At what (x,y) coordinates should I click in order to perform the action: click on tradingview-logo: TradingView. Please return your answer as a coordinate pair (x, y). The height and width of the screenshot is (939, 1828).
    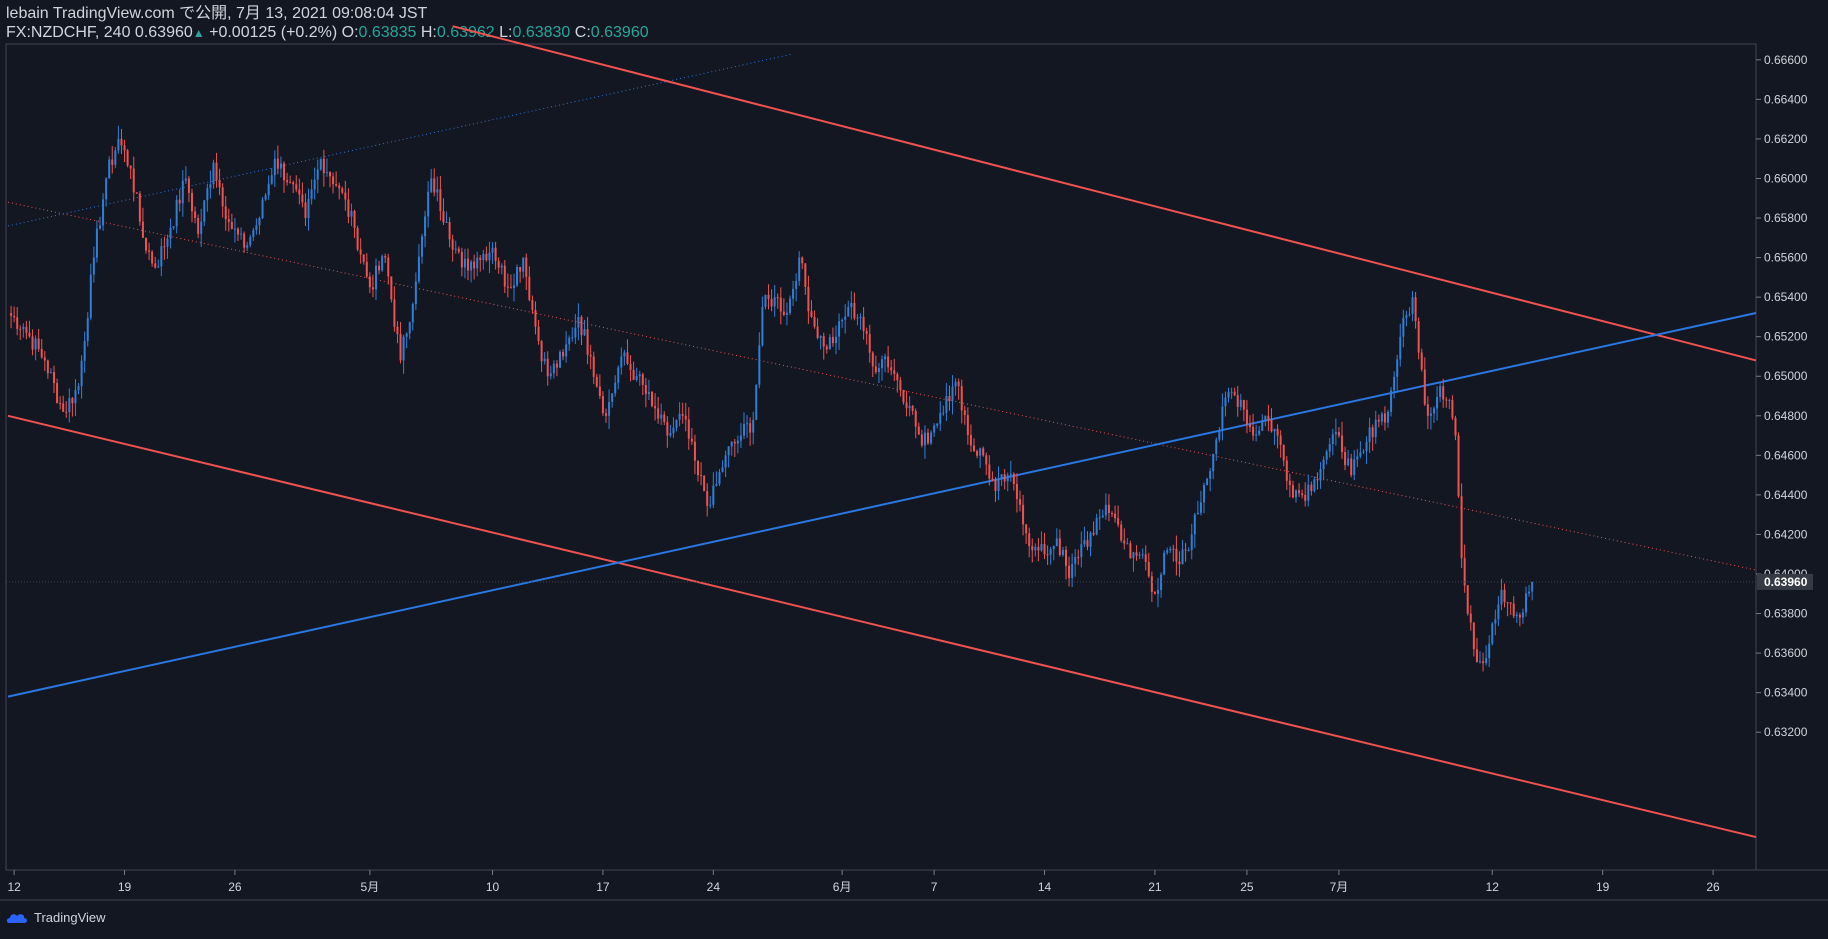
    Looking at the image, I should click on (56, 917).